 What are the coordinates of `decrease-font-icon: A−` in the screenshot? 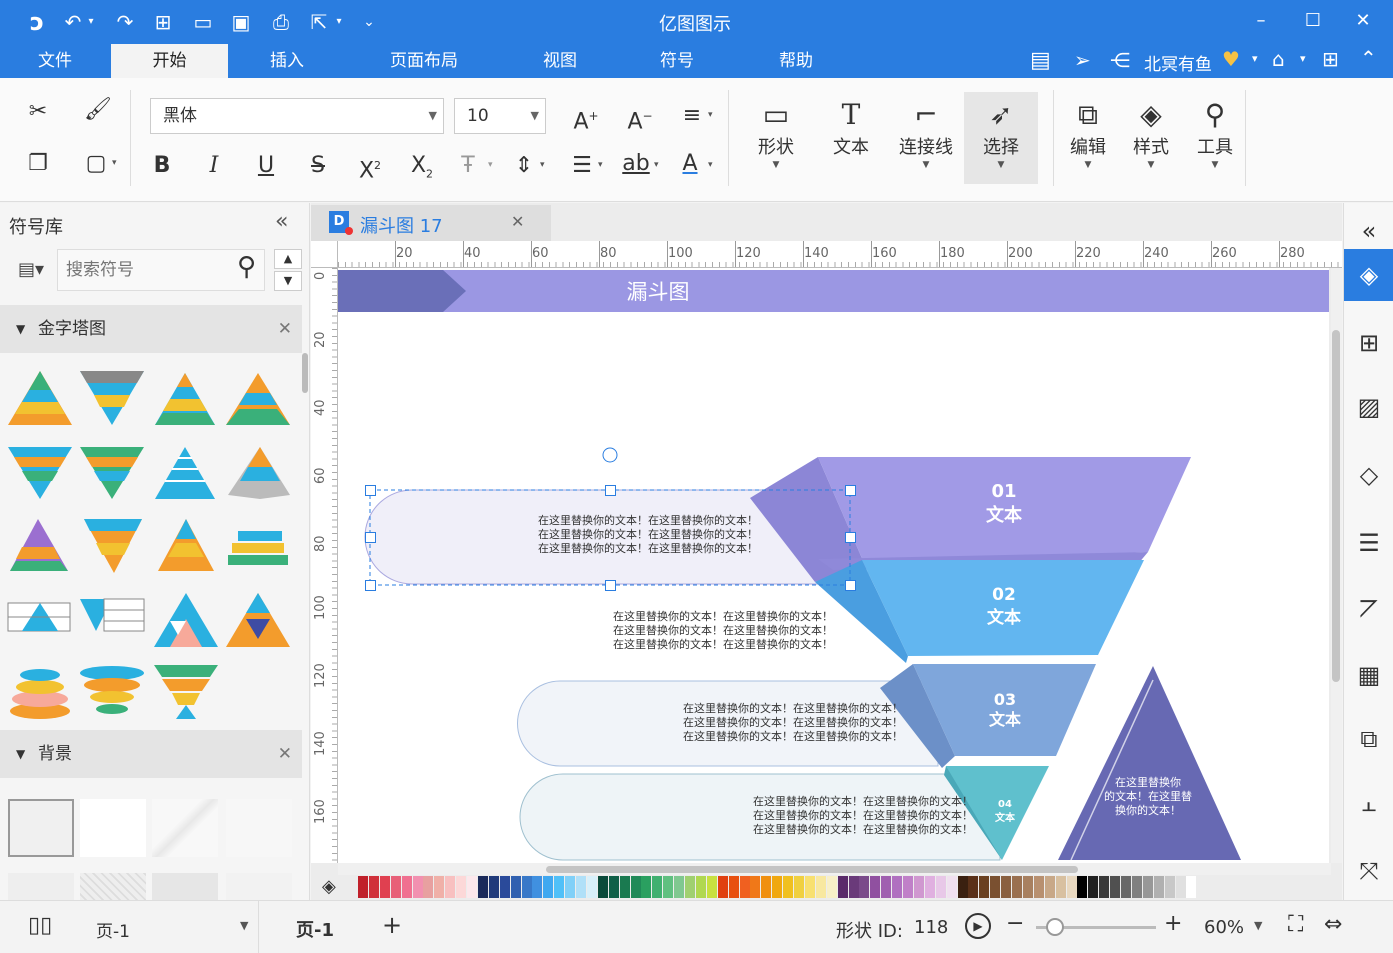 It's located at (640, 116).